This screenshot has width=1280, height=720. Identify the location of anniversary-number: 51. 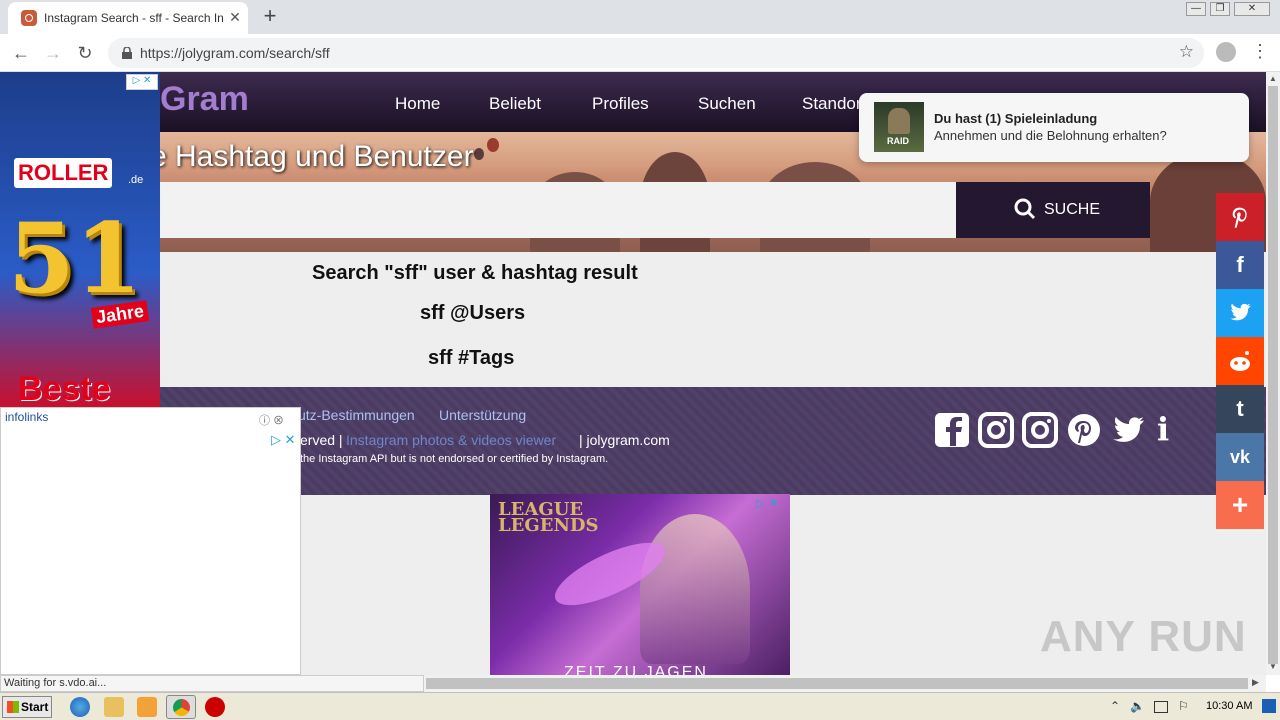
(75, 258).